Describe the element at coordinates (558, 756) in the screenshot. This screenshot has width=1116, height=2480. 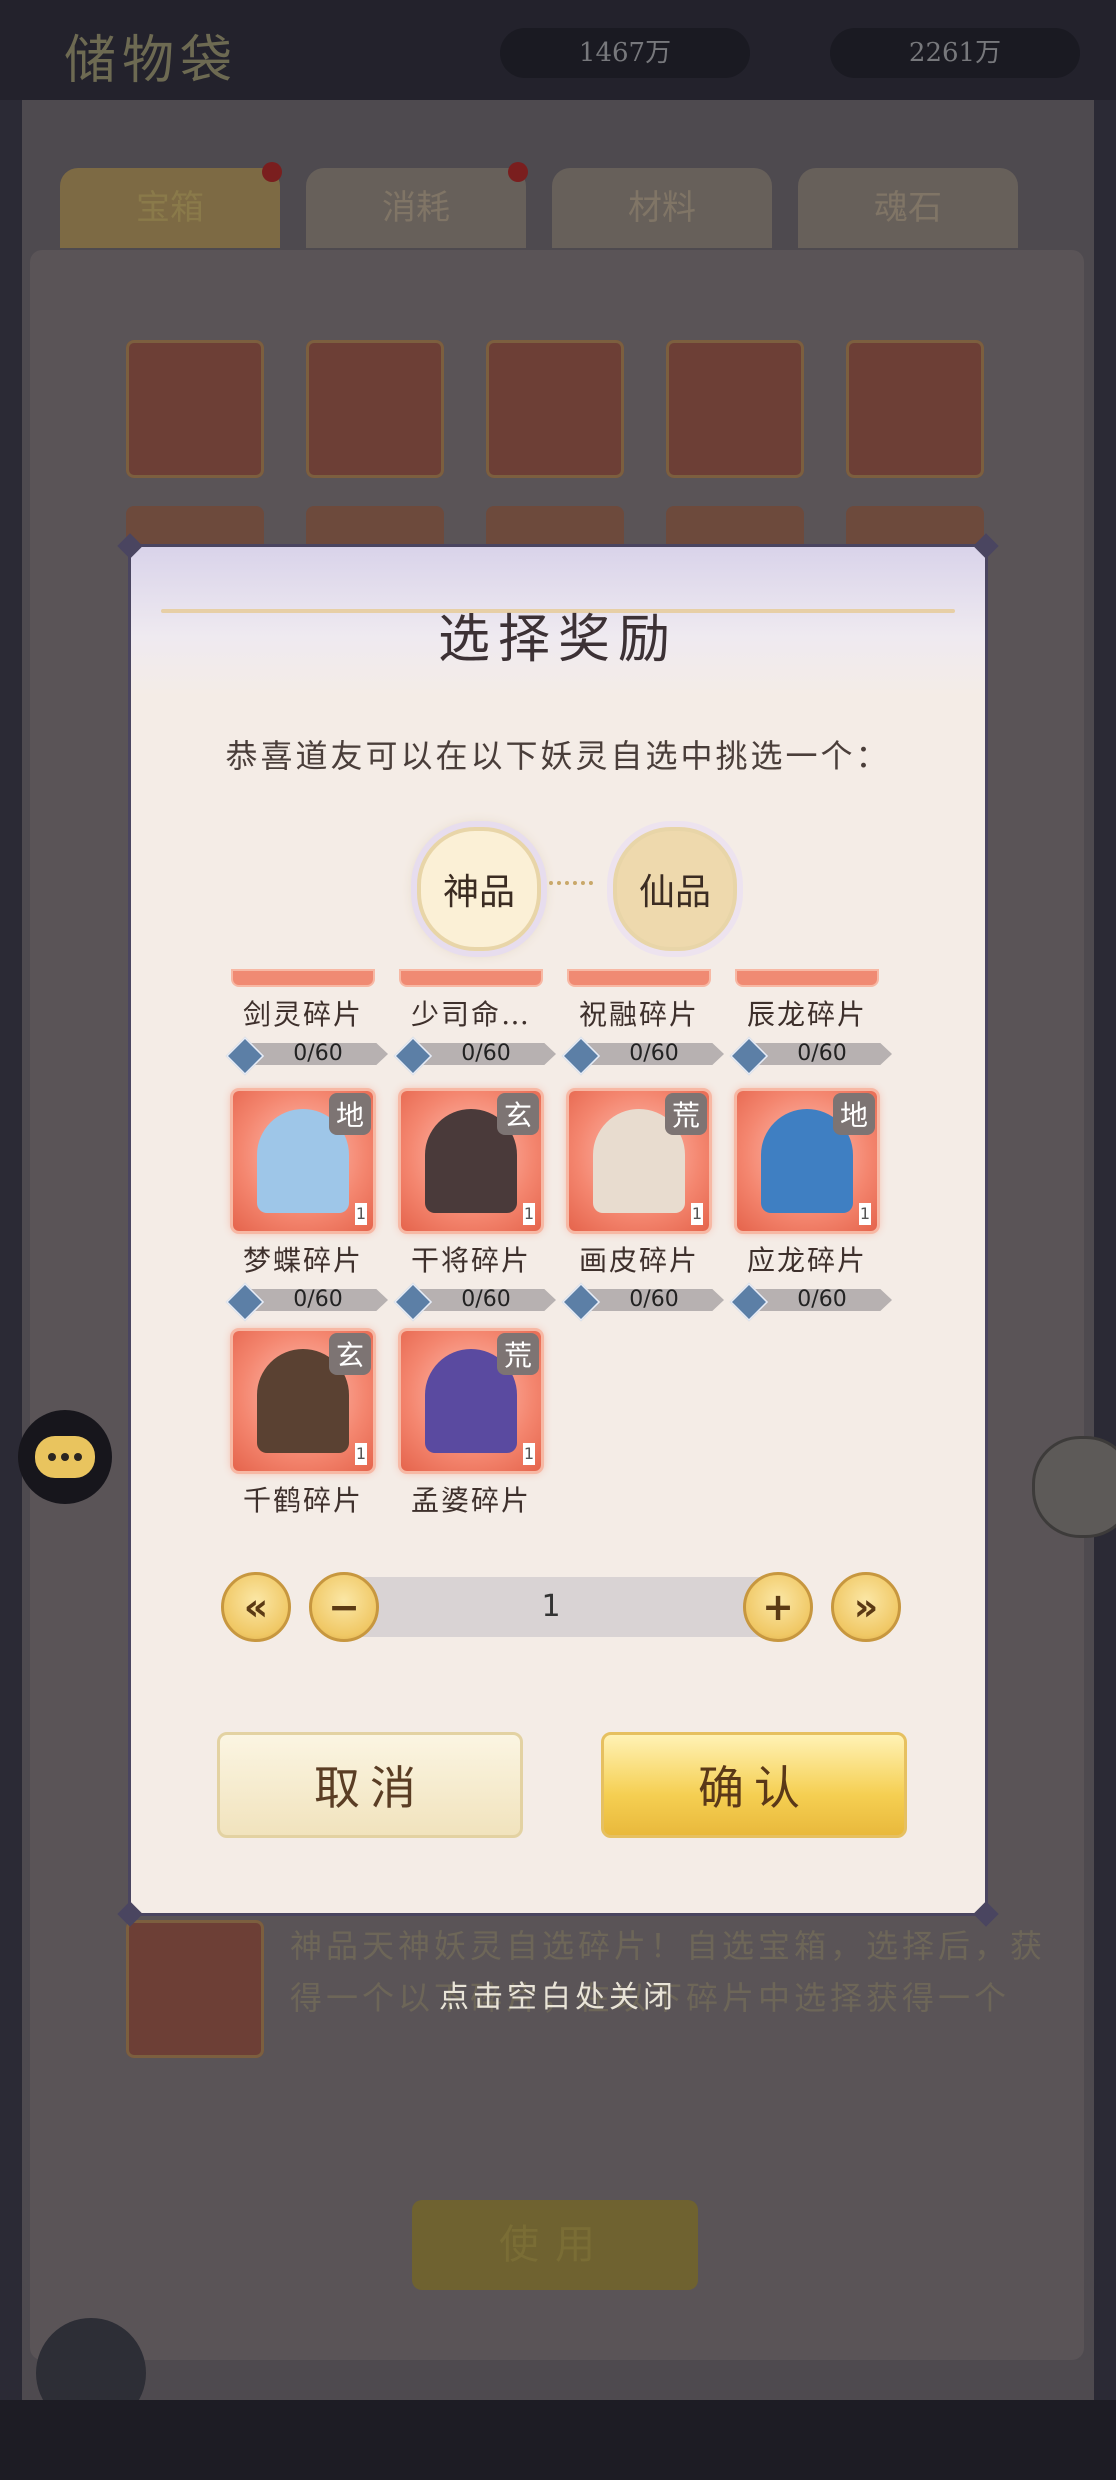
I see `dialog-subtitle: 恭喜道友可以在以下妖灵自选中挑选一个：` at that location.